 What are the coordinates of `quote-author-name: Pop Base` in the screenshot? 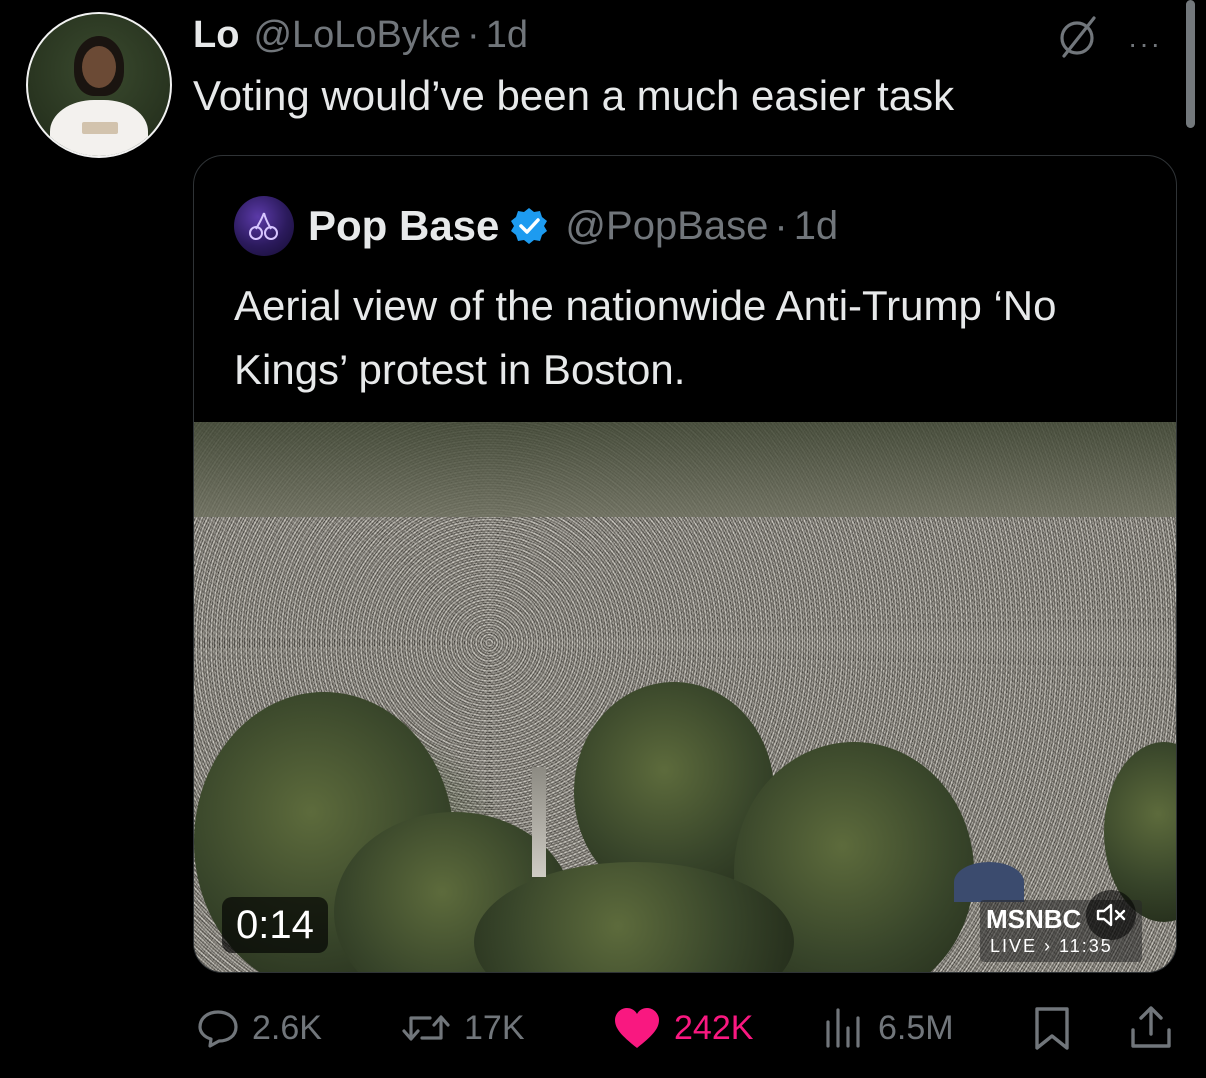 It's located at (403, 226).